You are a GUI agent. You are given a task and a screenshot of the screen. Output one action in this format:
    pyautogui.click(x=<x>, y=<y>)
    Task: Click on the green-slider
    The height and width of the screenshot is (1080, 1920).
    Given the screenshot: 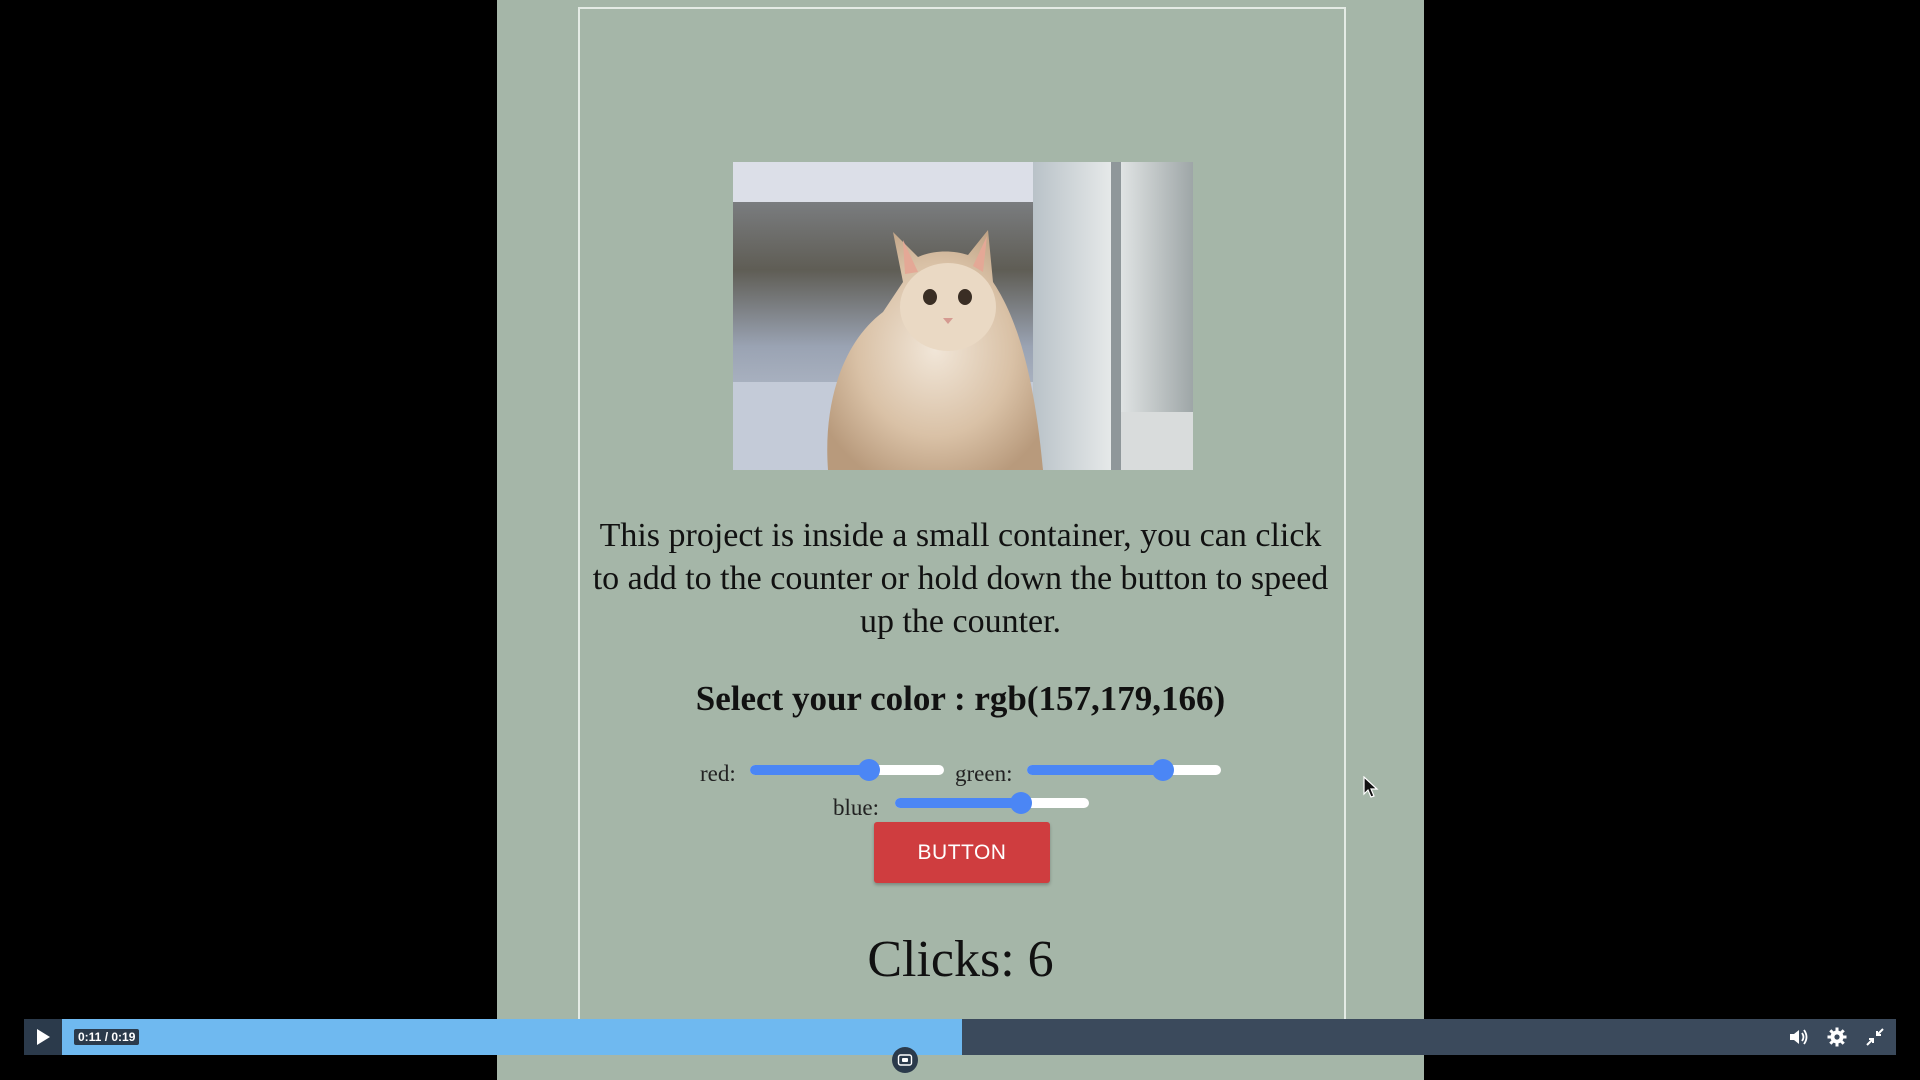 What is the action you would take?
    pyautogui.click(x=1124, y=770)
    